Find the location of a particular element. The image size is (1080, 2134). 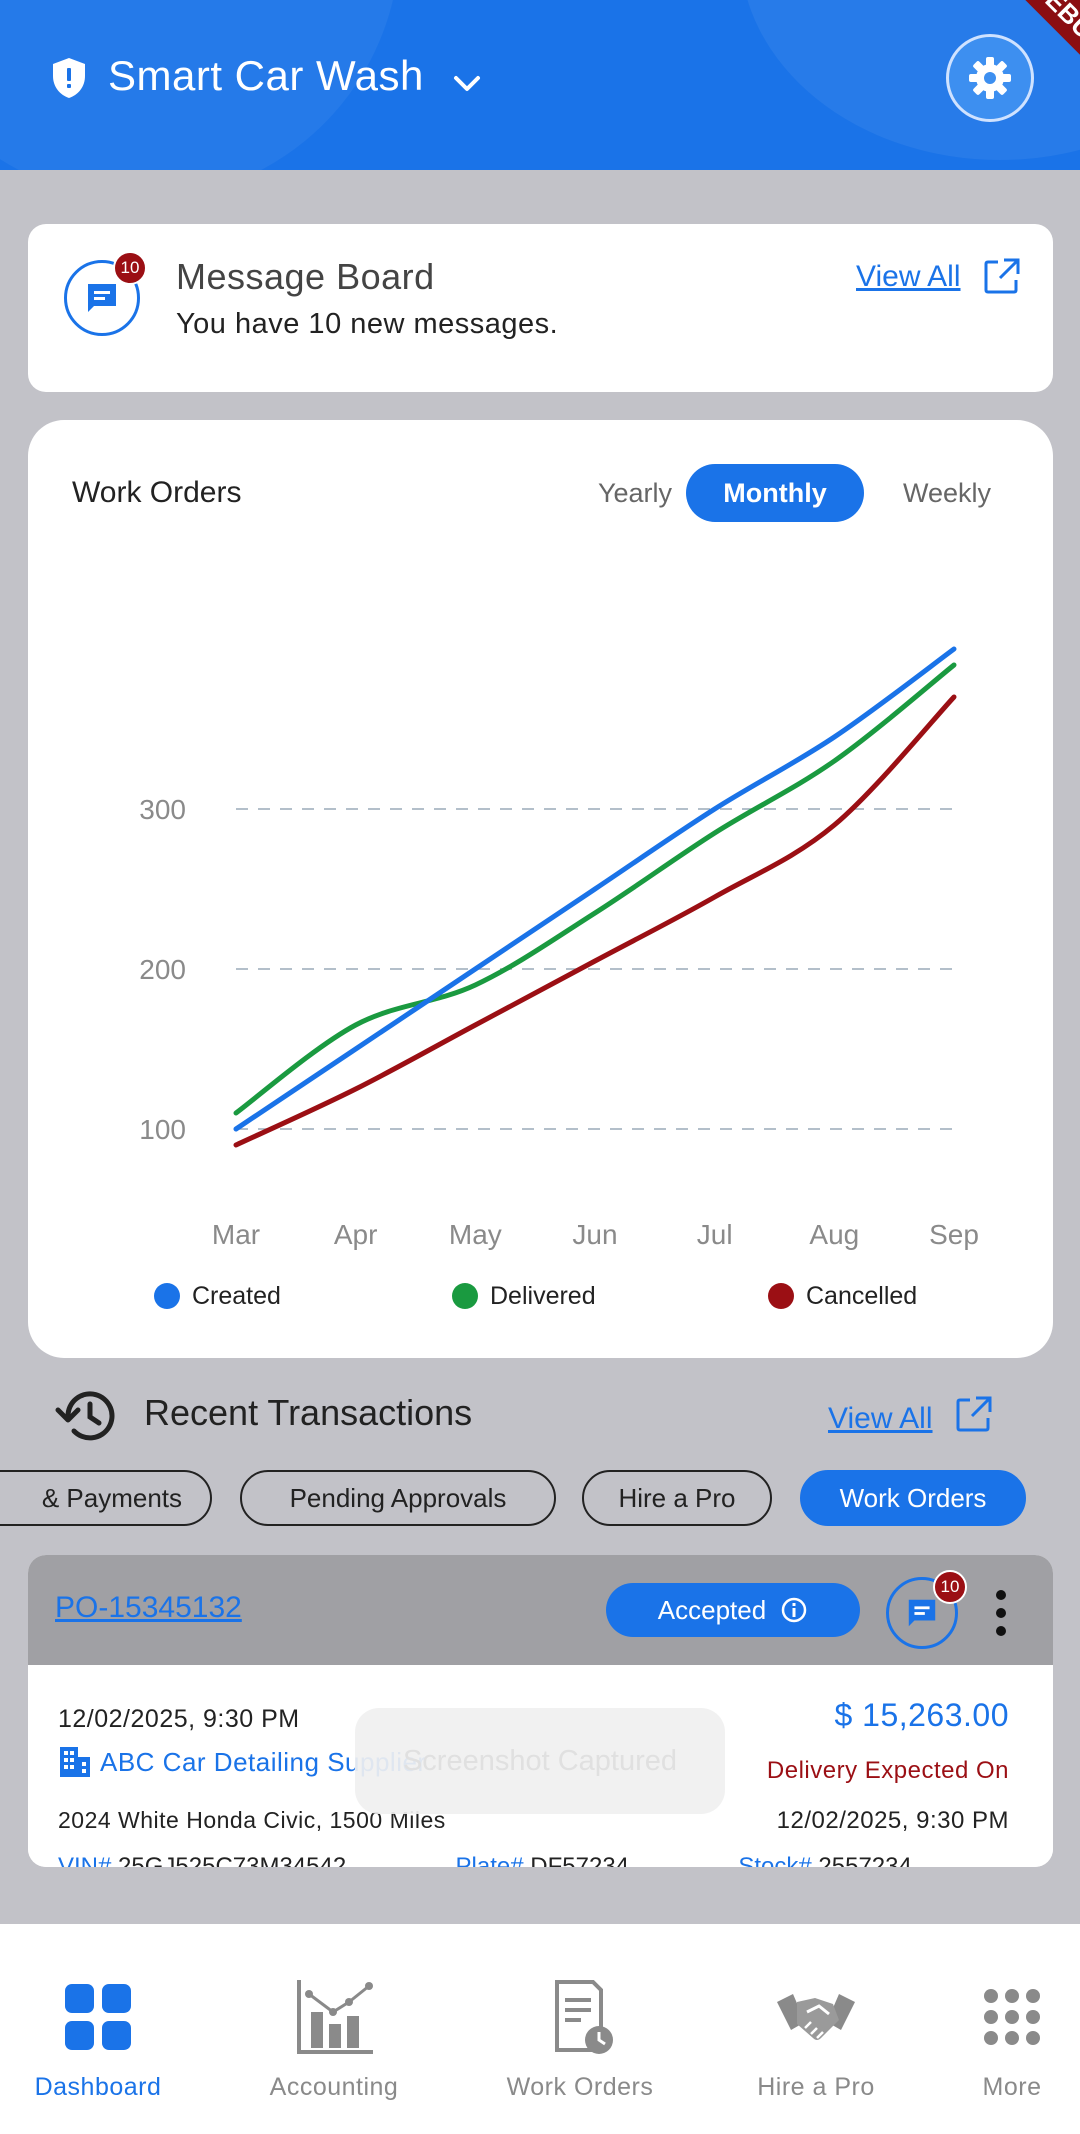

nav-more: More is located at coordinates (996, 2037).